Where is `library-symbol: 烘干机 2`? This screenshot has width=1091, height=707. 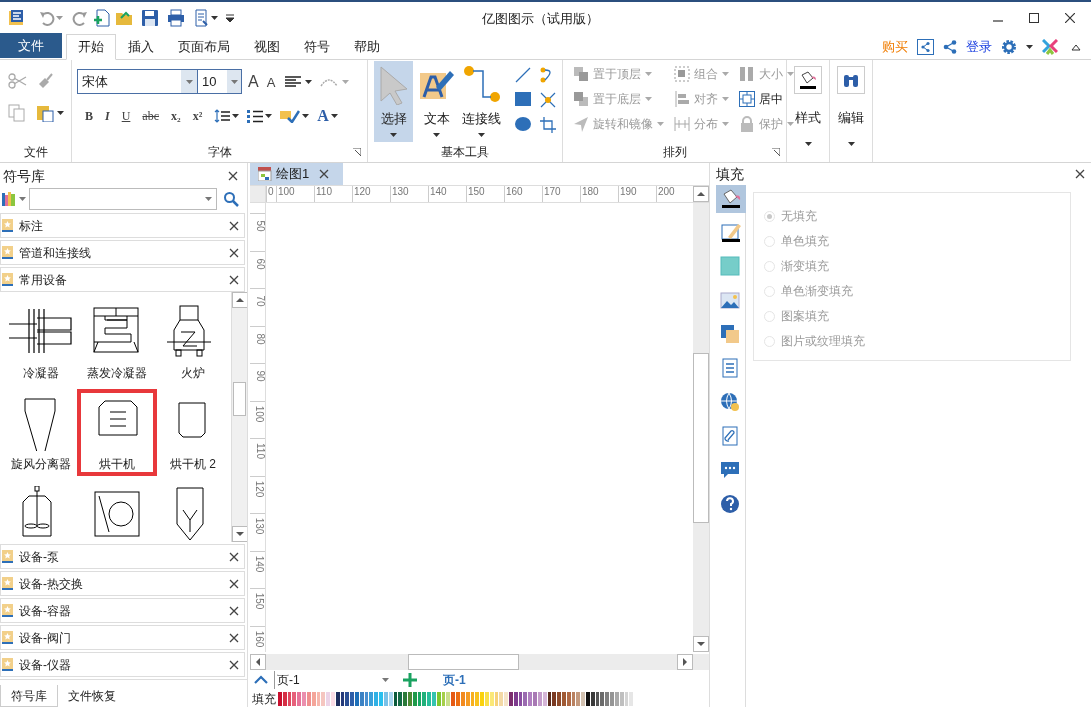
library-symbol: 烘干机 2 is located at coordinates (193, 432).